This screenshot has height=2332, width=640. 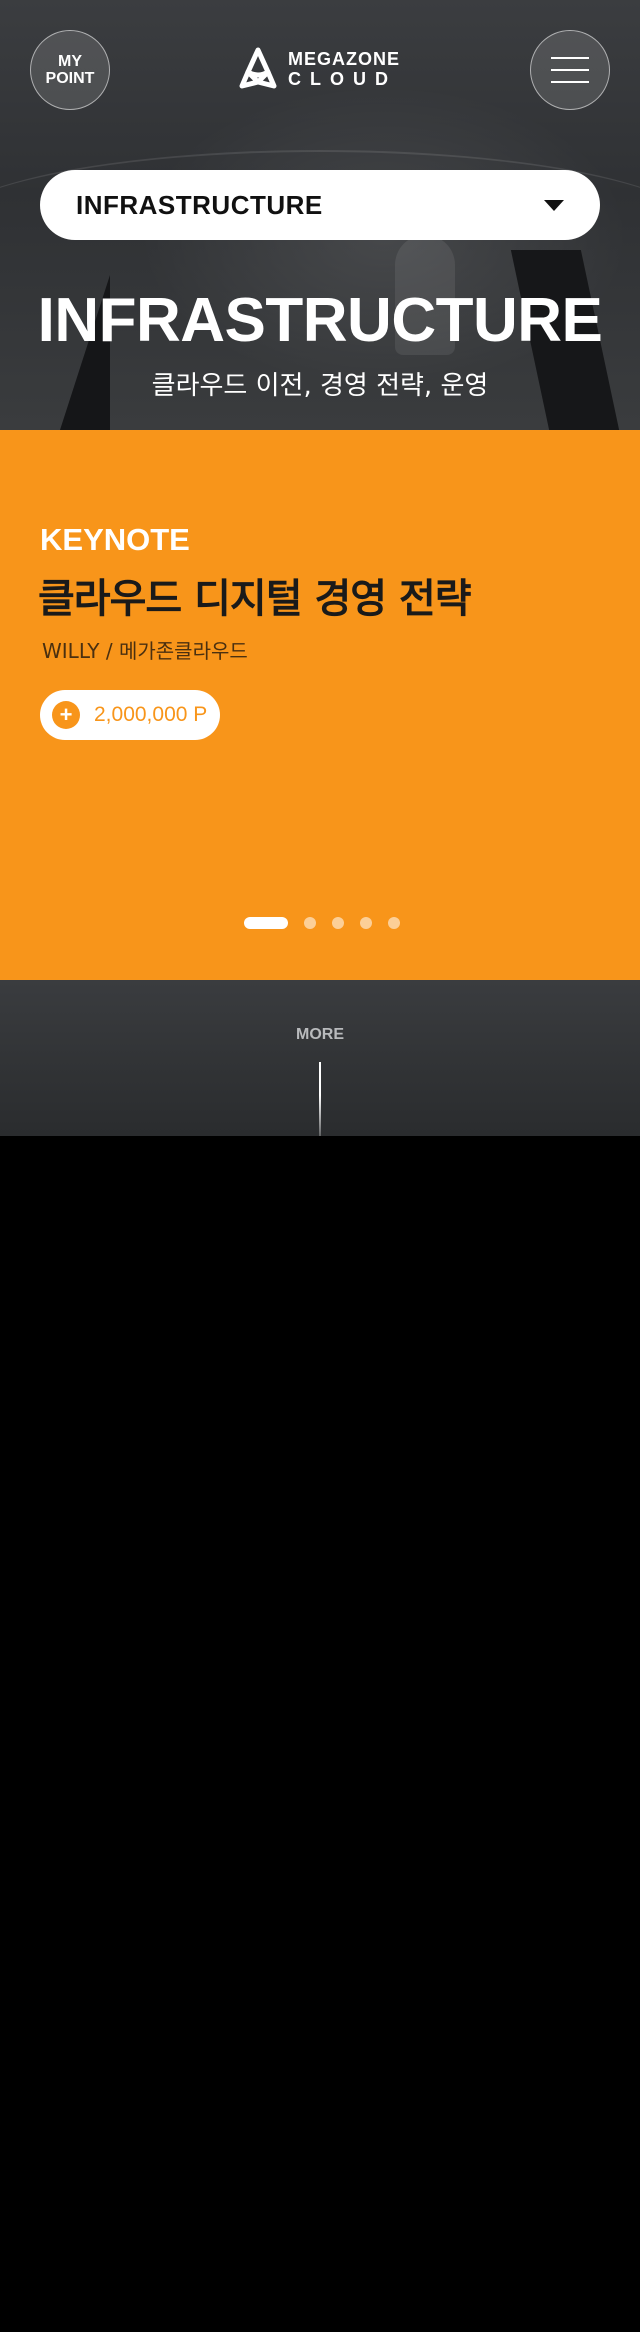 I want to click on points-amount: 2,000,000 P, so click(x=151, y=714).